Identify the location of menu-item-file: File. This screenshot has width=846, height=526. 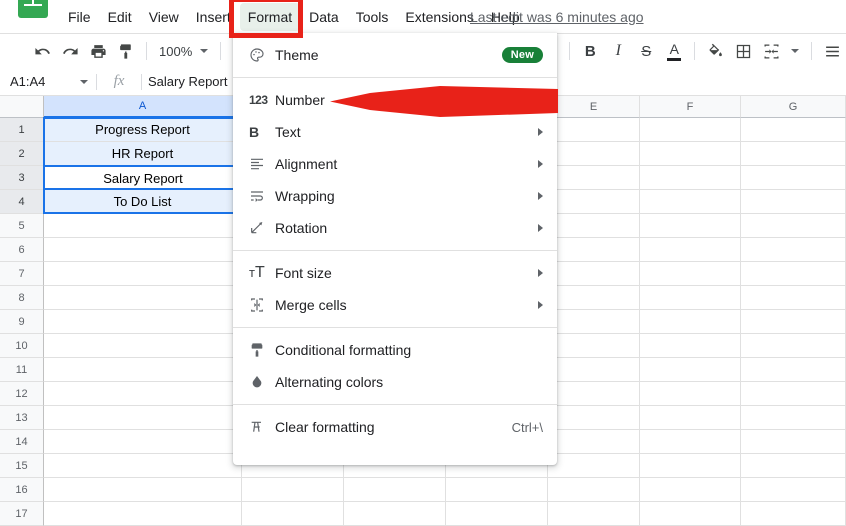
(79, 17).